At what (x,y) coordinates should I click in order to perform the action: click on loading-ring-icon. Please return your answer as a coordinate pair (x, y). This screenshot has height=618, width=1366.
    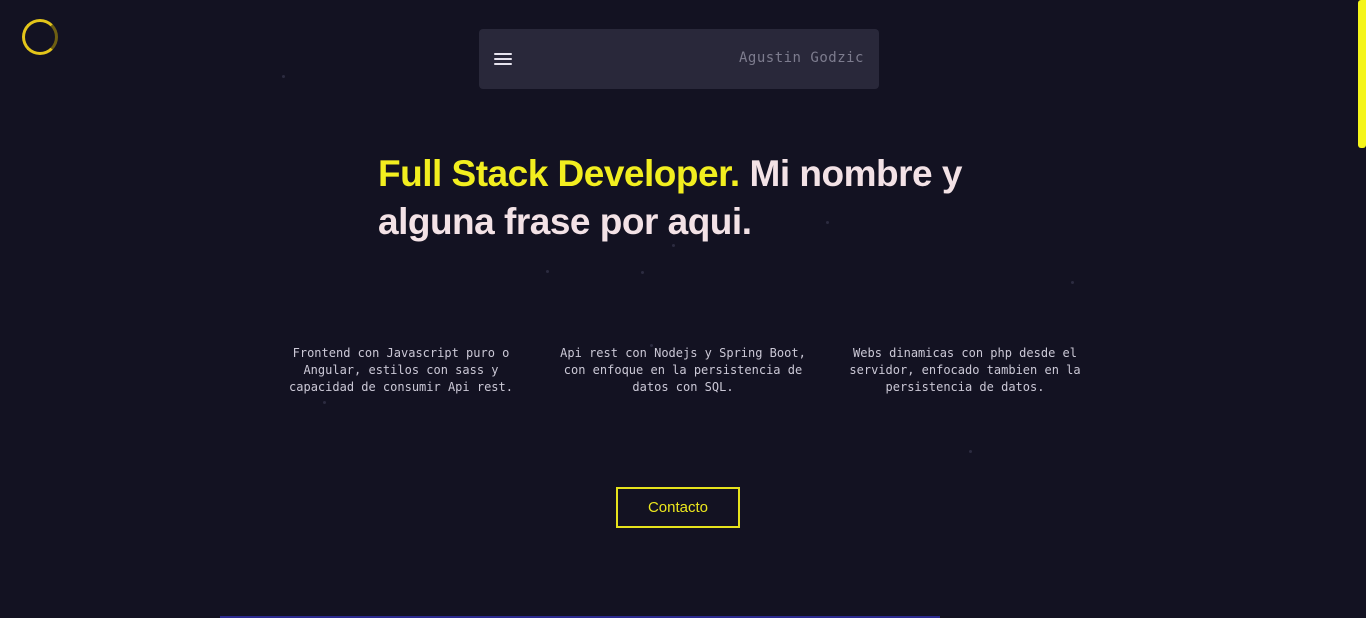
    Looking at the image, I should click on (40, 37).